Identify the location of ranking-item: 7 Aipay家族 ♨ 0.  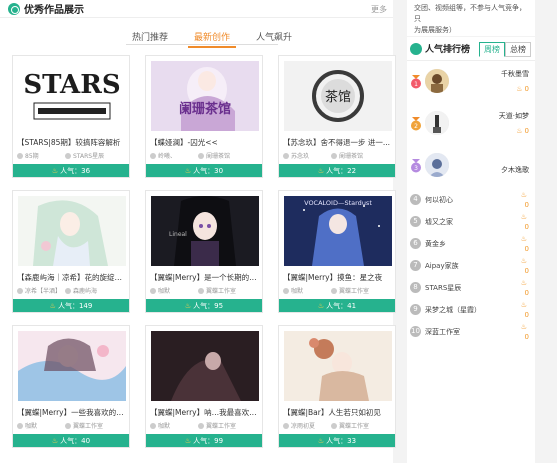
(471, 268).